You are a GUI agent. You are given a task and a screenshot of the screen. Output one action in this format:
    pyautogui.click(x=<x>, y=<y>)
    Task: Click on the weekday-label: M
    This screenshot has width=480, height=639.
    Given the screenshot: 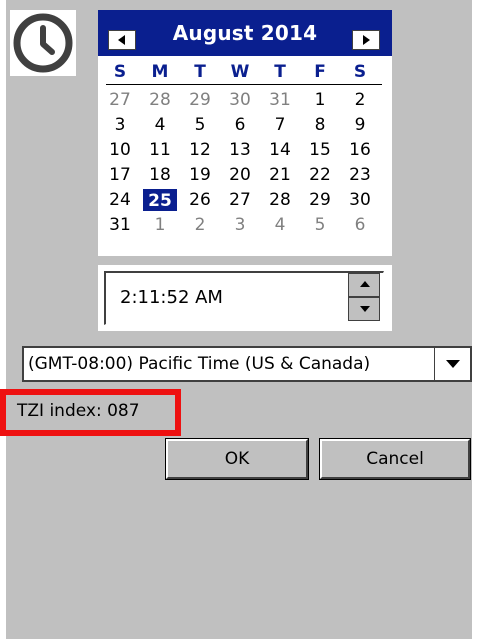 What is the action you would take?
    pyautogui.click(x=160, y=72)
    